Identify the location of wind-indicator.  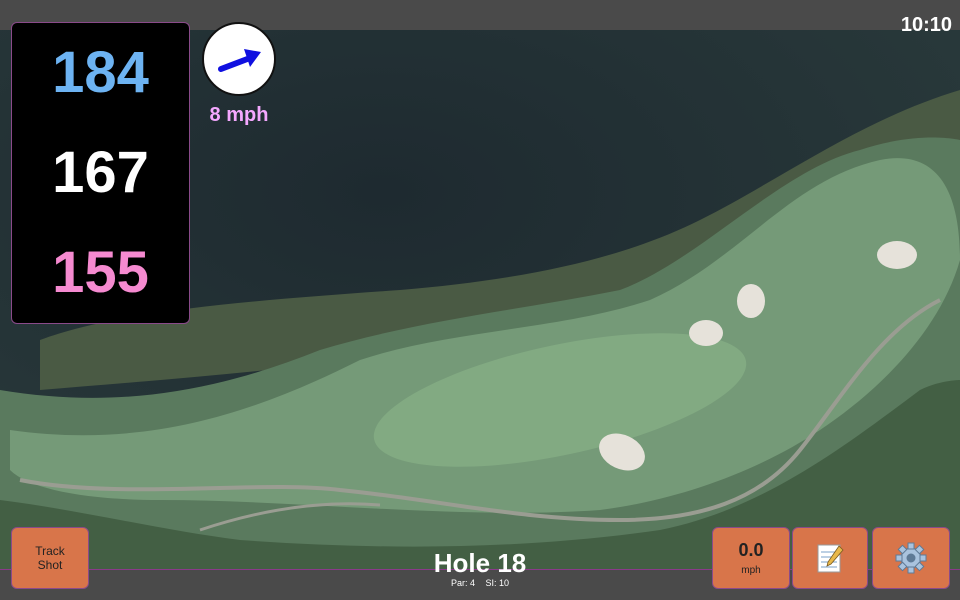
(239, 59).